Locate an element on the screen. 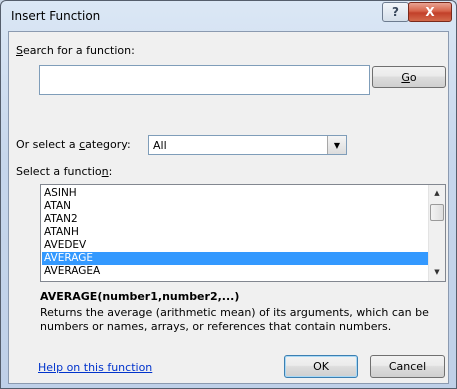  search-label: Search for a function: is located at coordinates (75, 50).